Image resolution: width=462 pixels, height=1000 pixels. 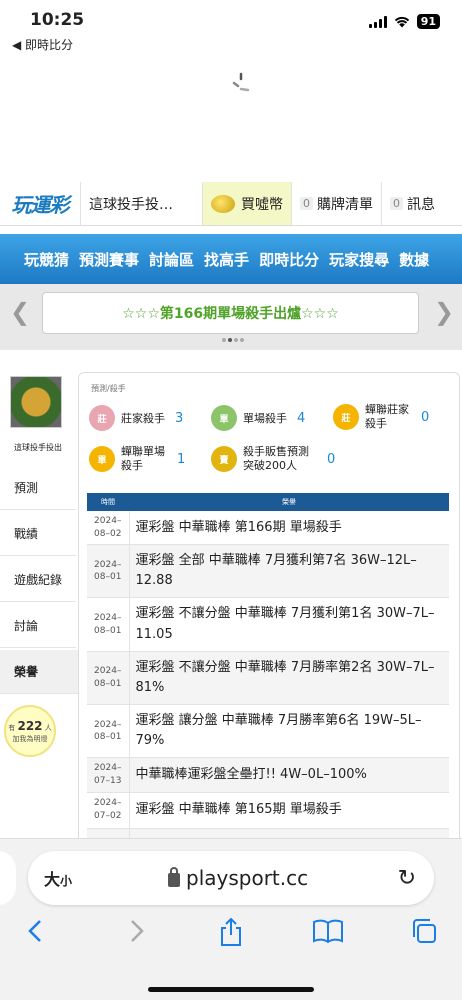 What do you see at coordinates (137, 459) in the screenshot?
I see `badge-consecutive-single-killer: 單 蟬聯單場殺手 1` at bounding box center [137, 459].